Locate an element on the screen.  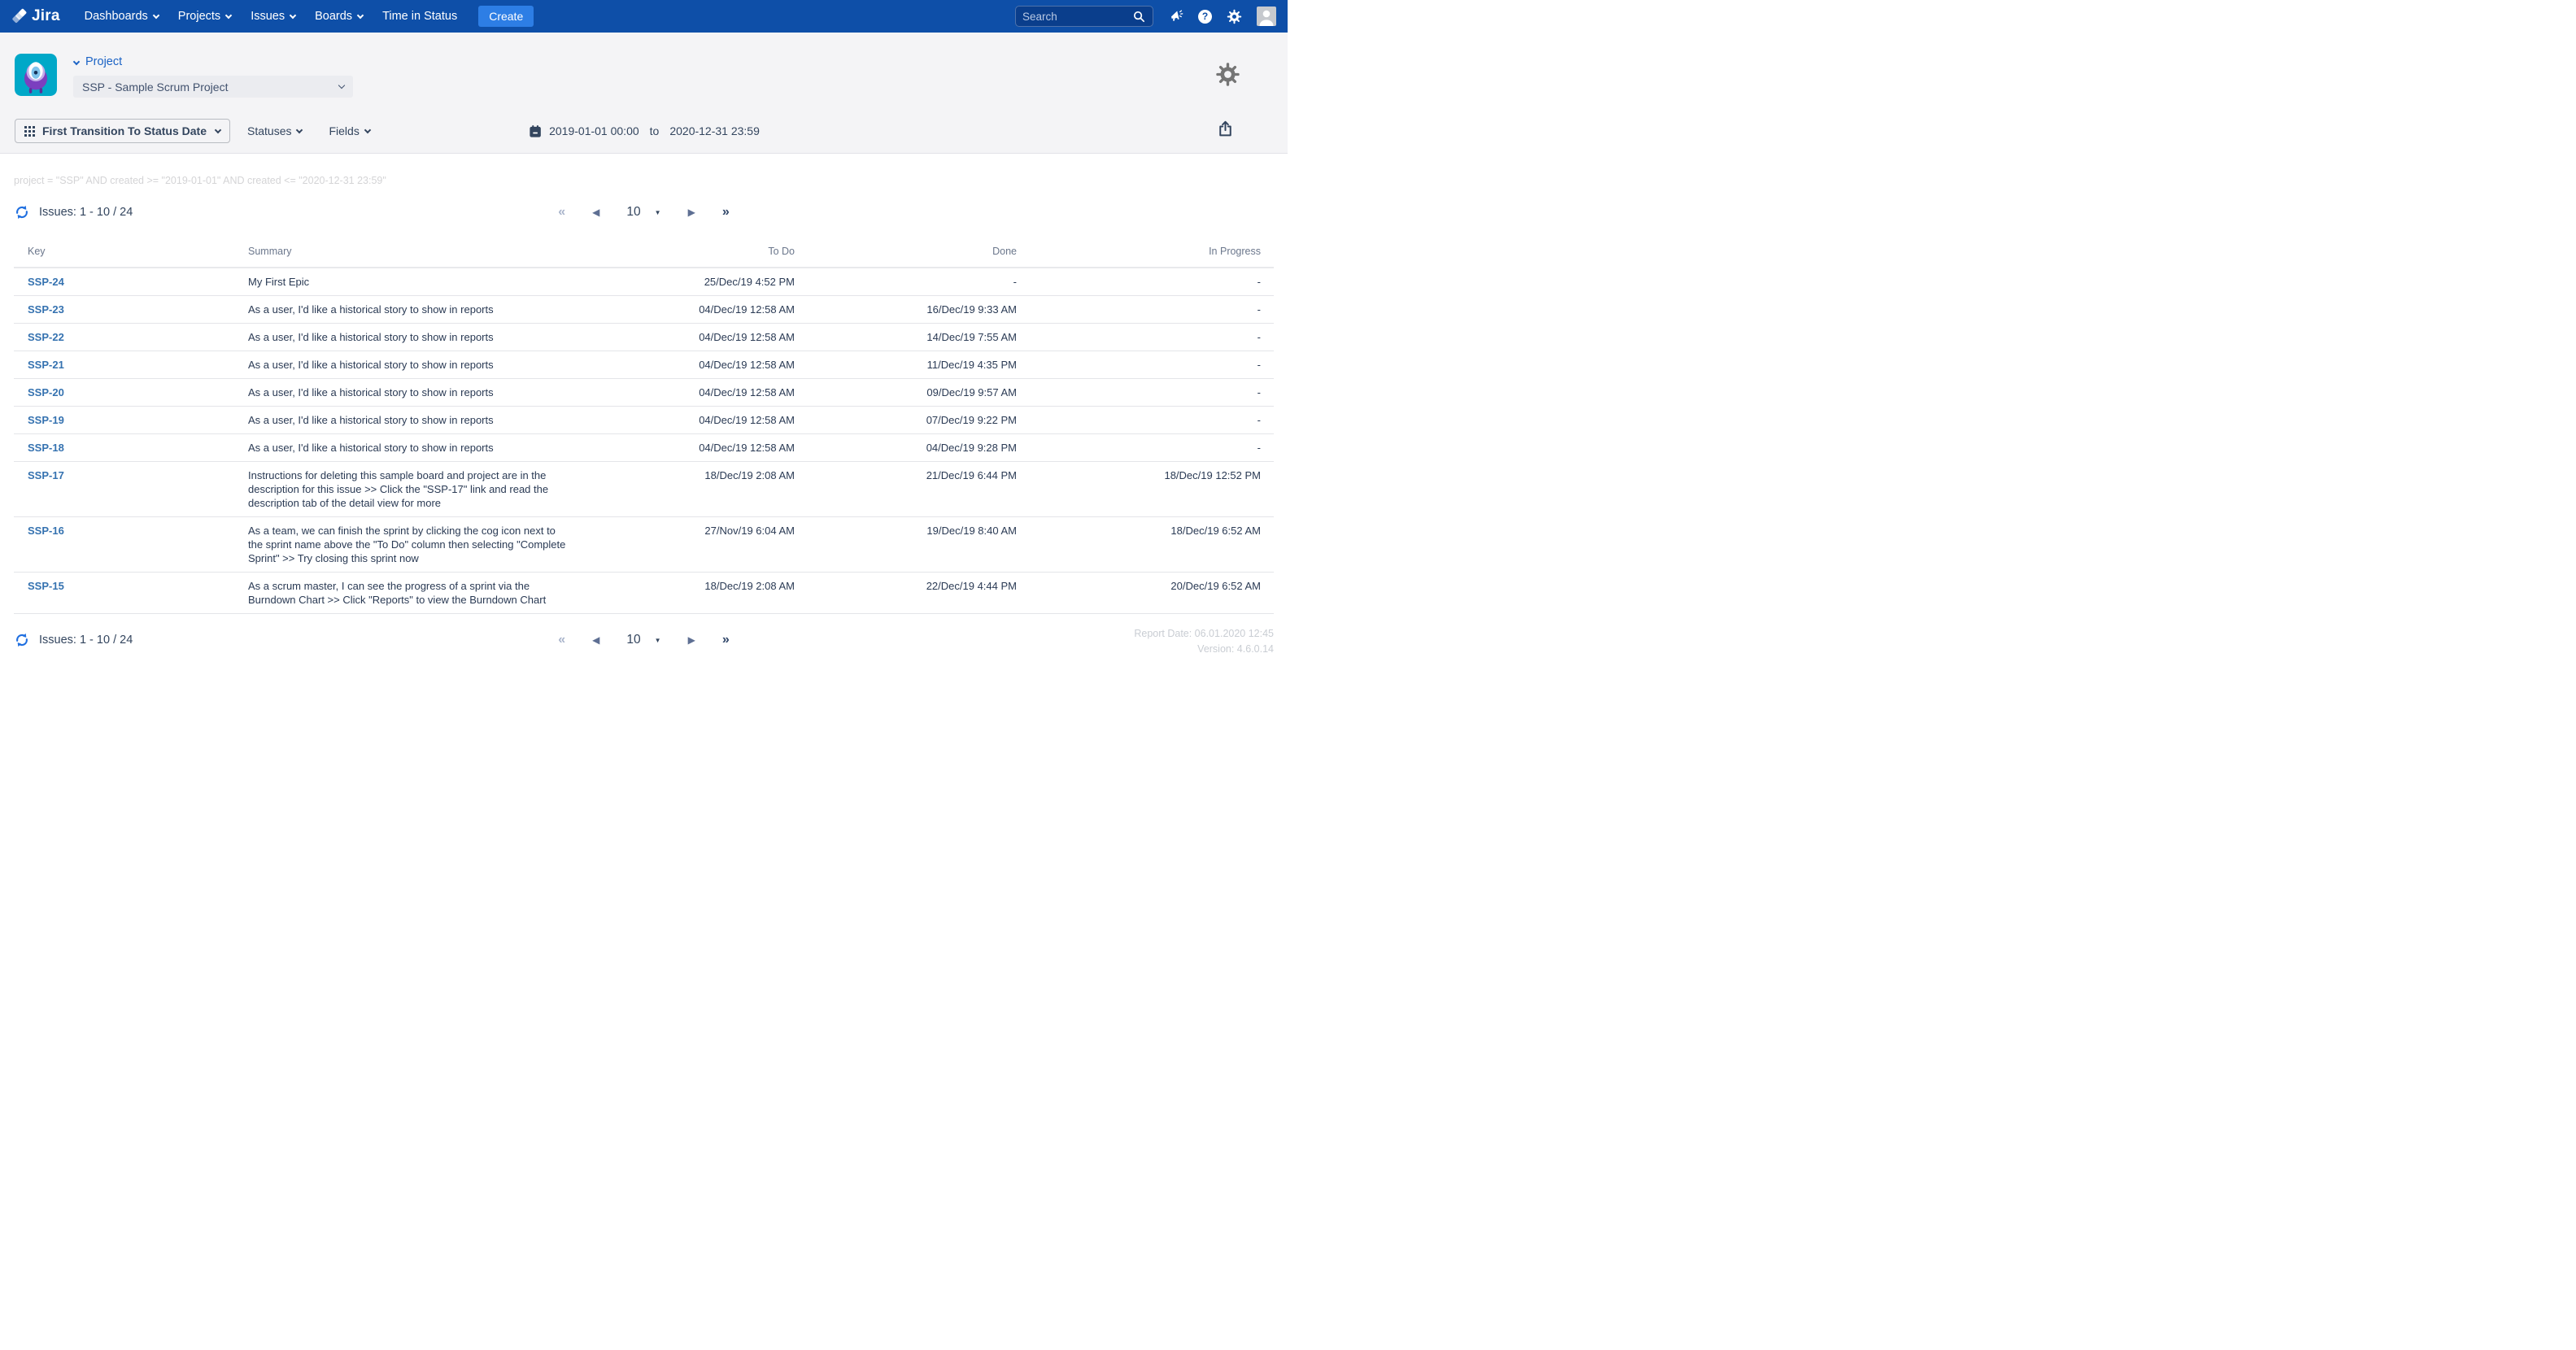
search-box is located at coordinates (1084, 16).